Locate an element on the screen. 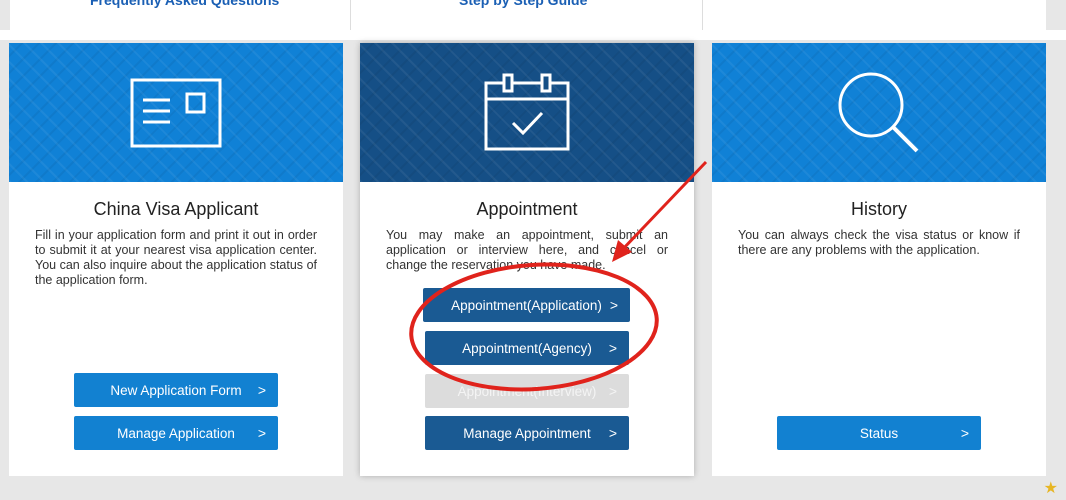  history-hero is located at coordinates (879, 112).